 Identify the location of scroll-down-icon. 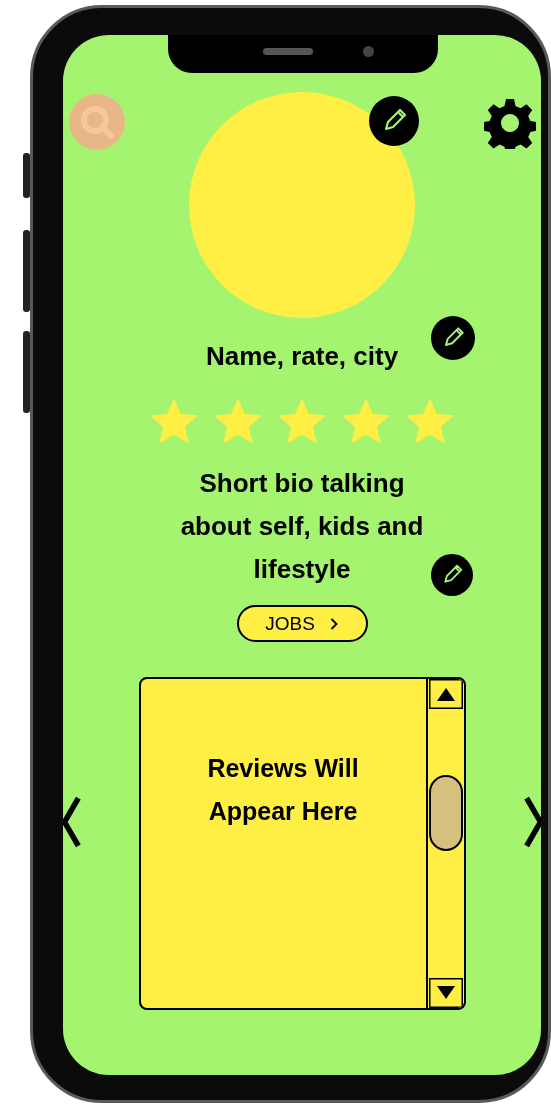
(445, 993).